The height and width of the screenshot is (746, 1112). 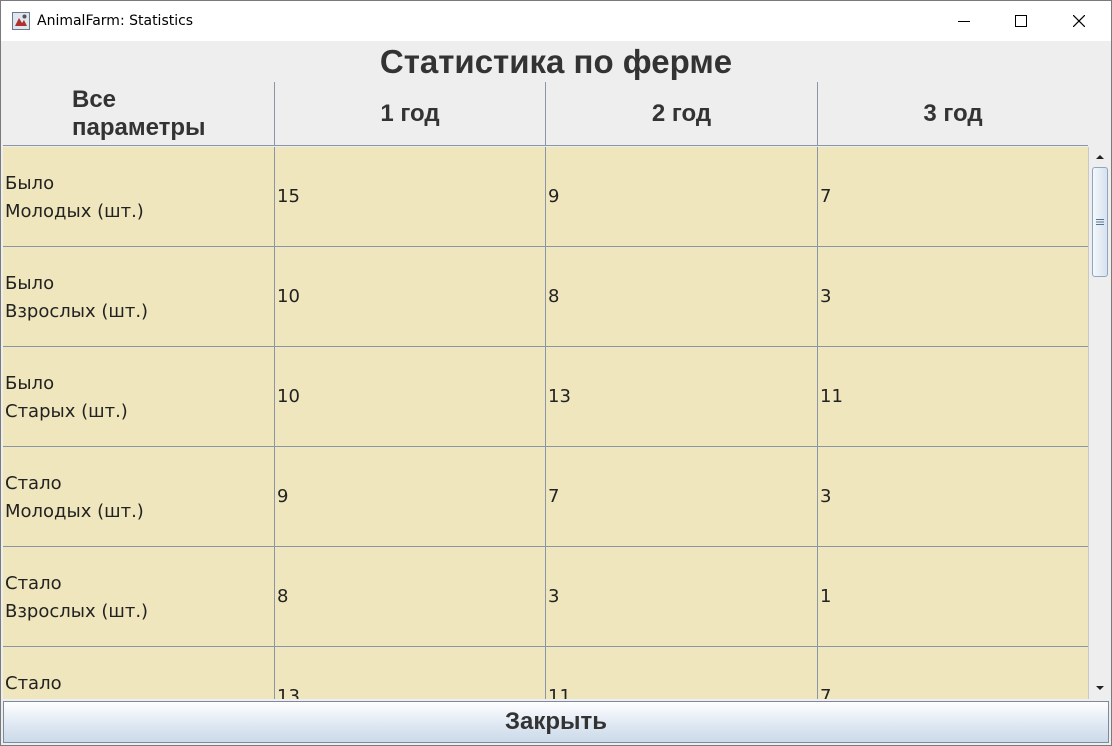 What do you see at coordinates (1100, 688) in the screenshot?
I see `scroll-down-arrow-icon` at bounding box center [1100, 688].